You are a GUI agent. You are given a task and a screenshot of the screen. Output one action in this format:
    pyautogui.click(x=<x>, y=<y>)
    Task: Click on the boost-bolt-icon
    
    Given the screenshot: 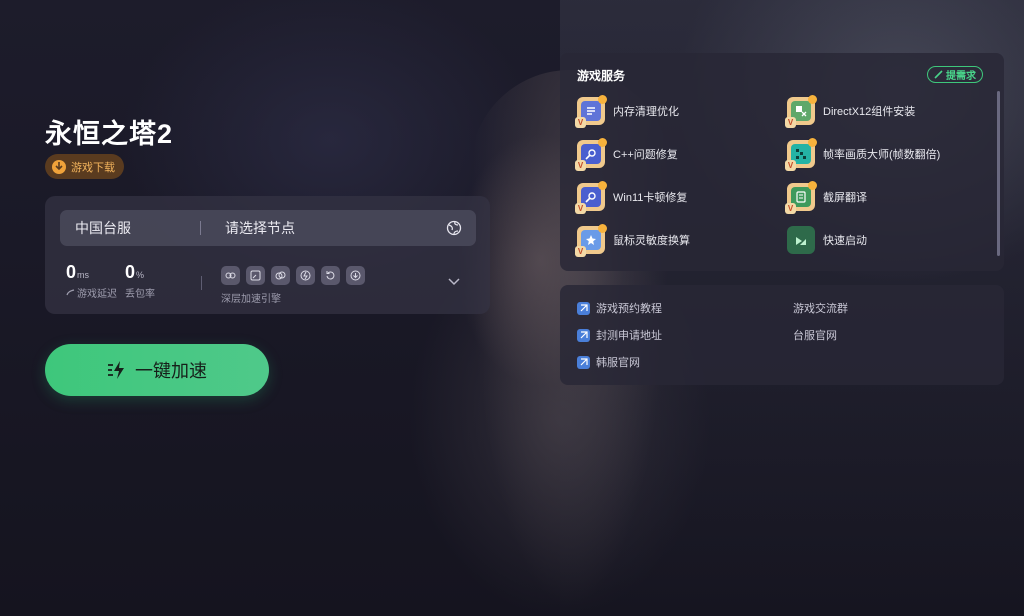 What is the action you would take?
    pyautogui.click(x=116, y=370)
    